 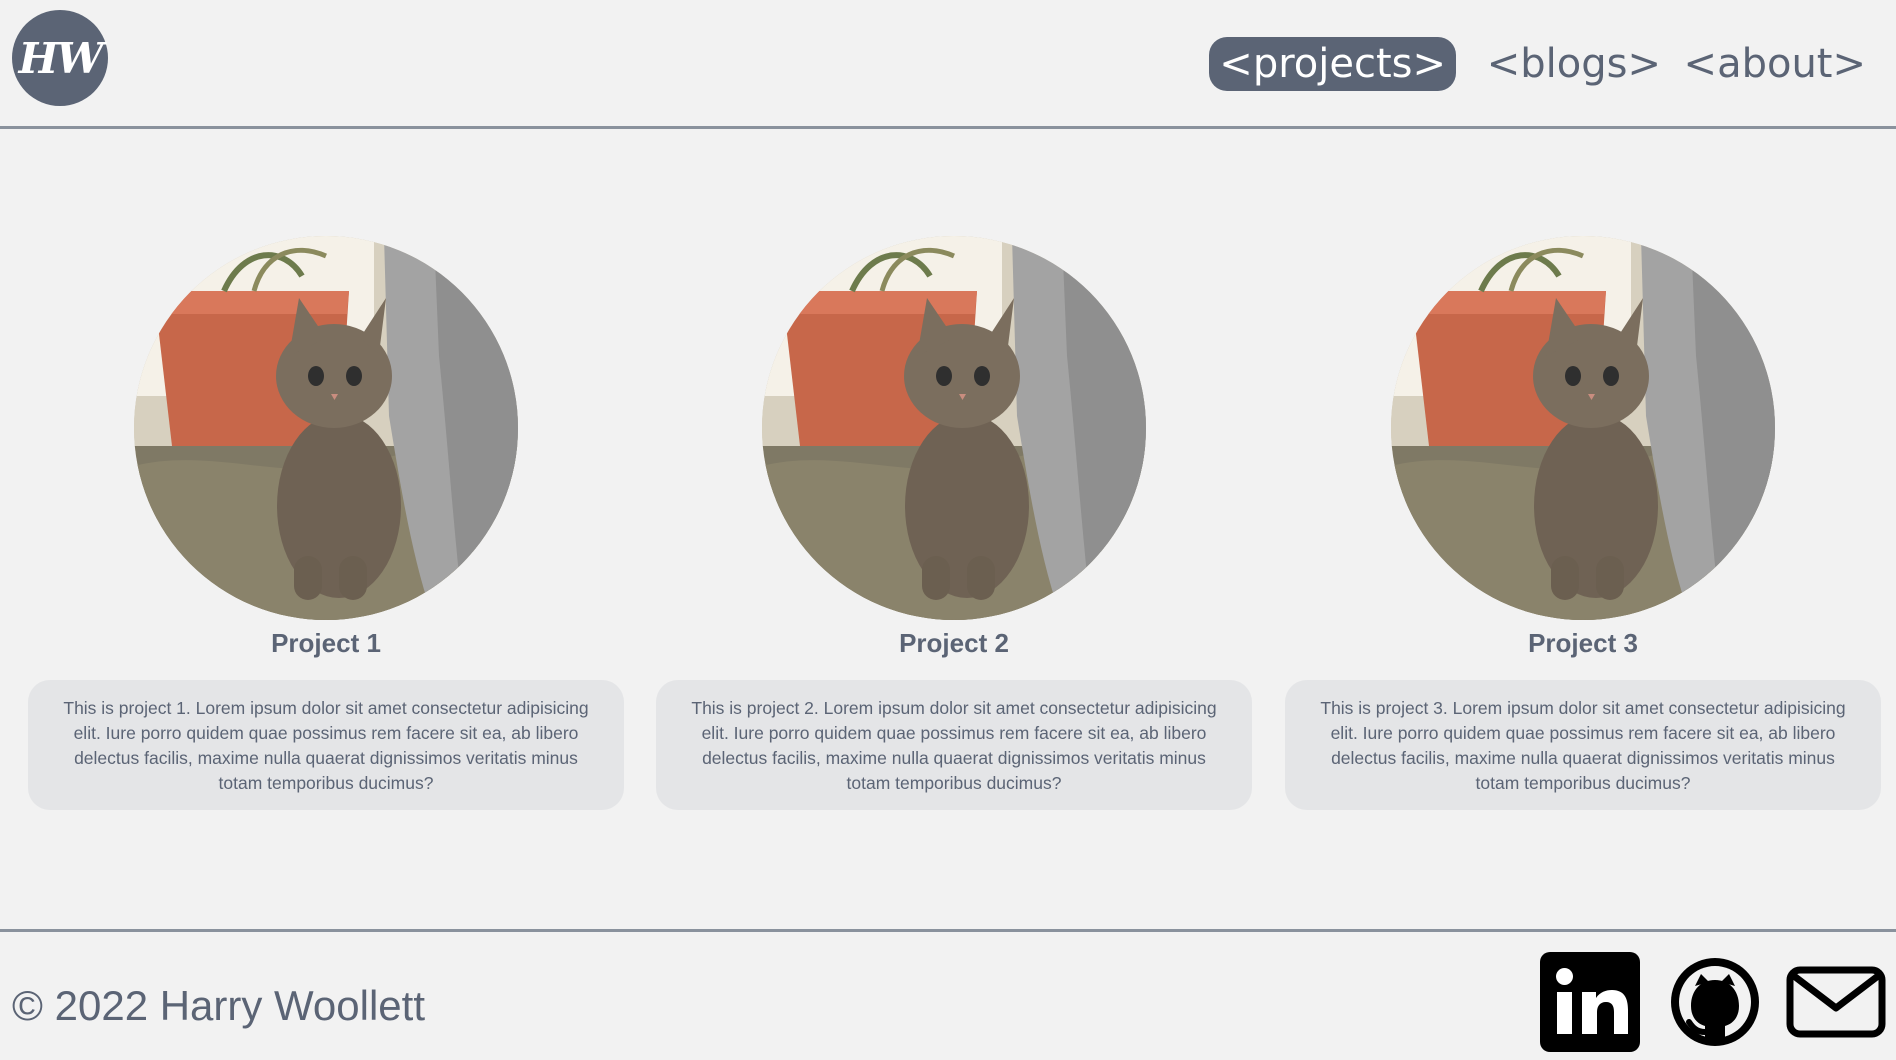 I want to click on mail-icon, so click(x=1836, y=1002).